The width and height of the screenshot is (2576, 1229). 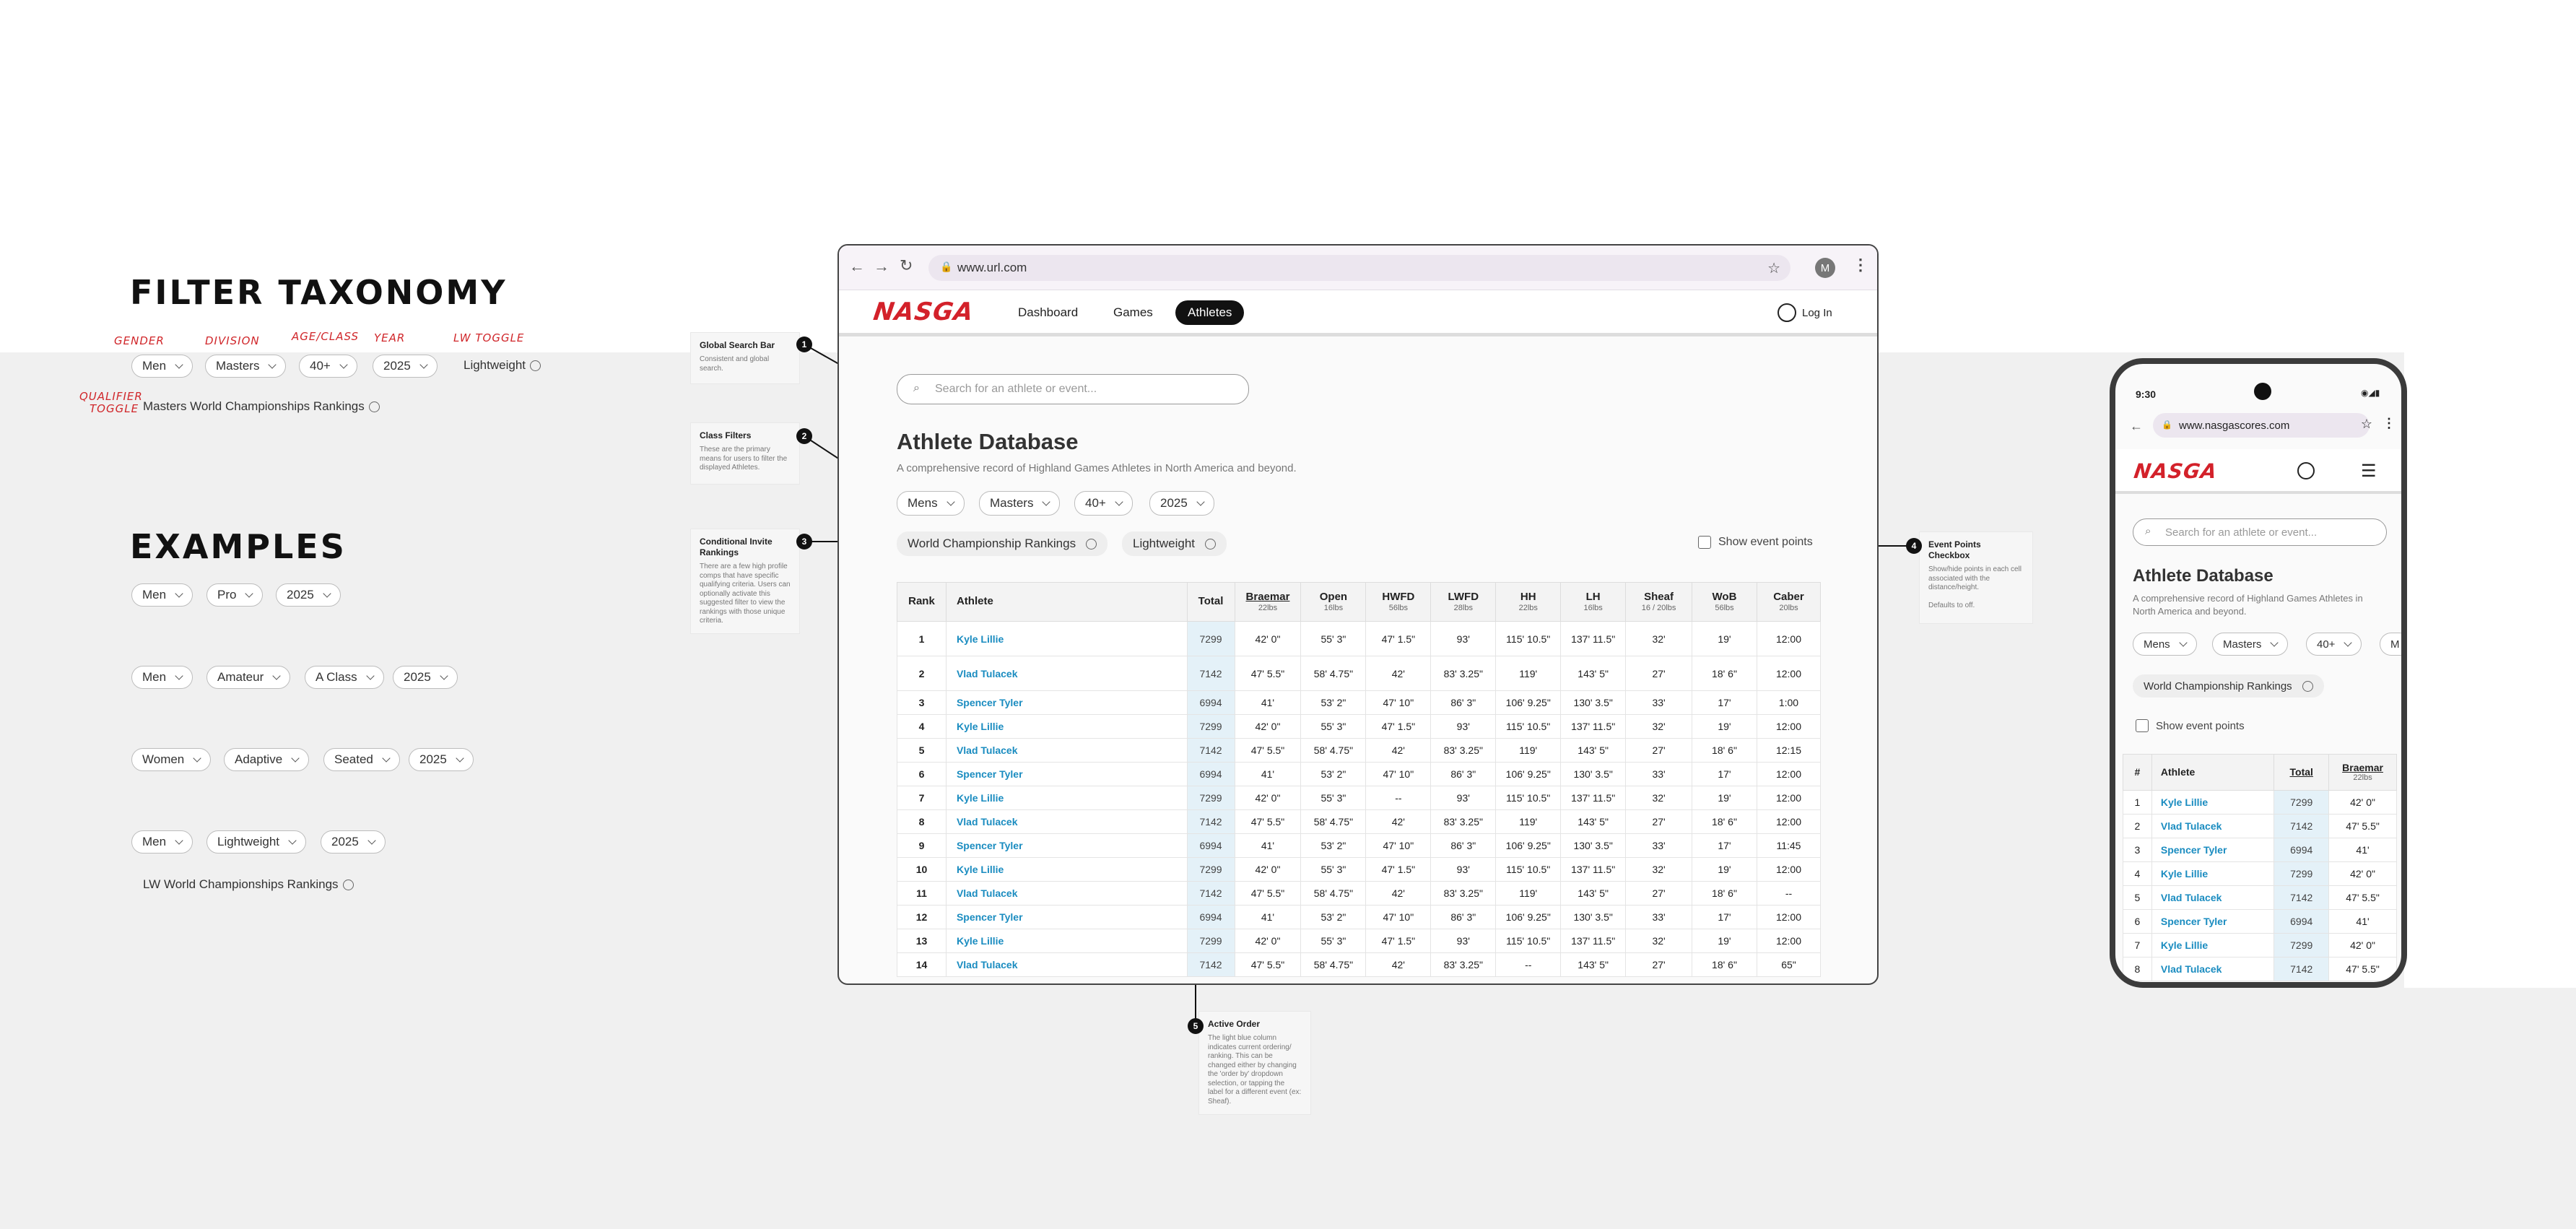 I want to click on cell-total: 7299, so click(x=1210, y=941).